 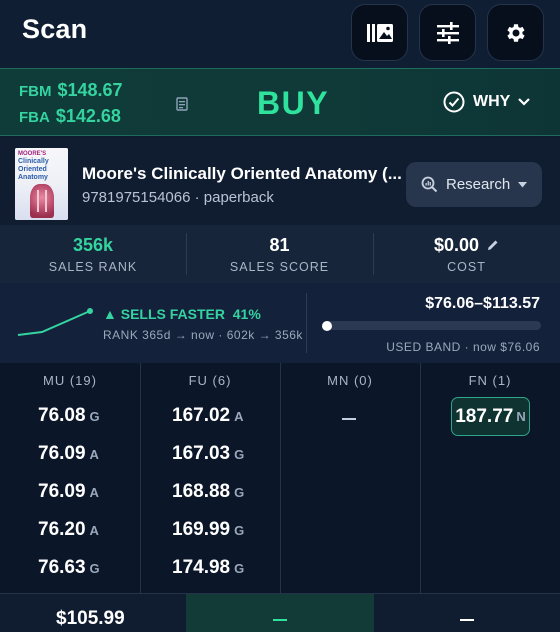 I want to click on summary-cell-1: $105.99, so click(x=93, y=613).